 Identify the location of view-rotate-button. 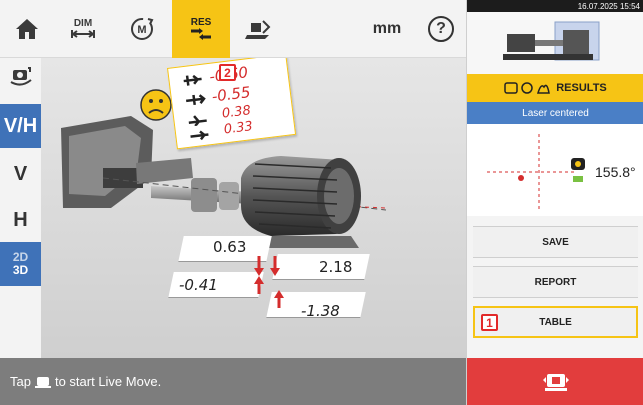
(20, 75).